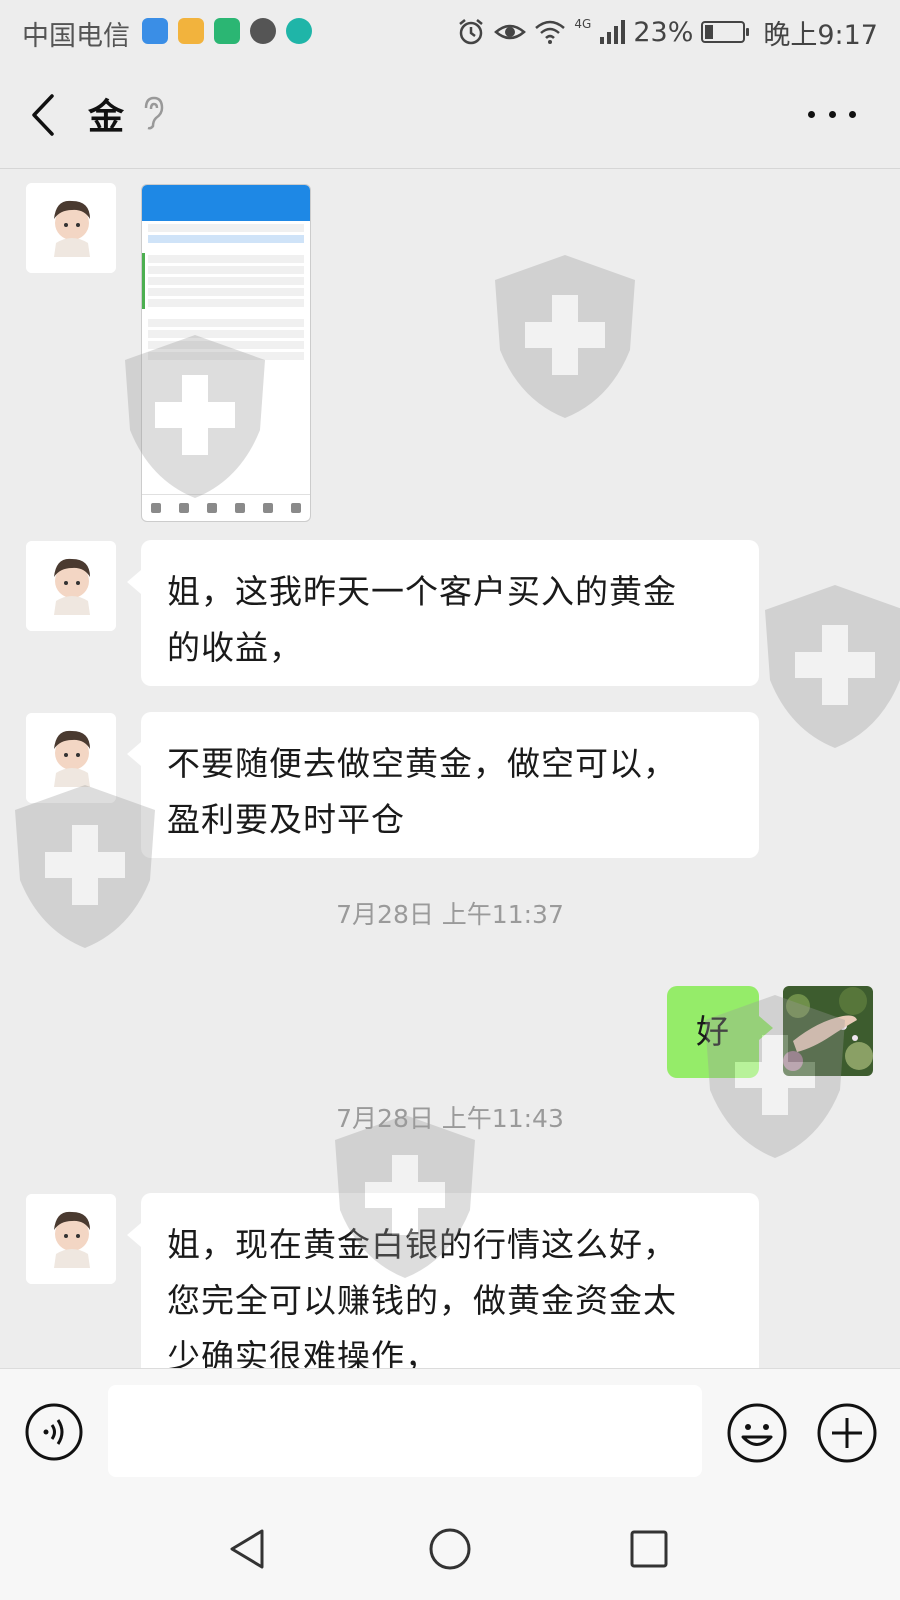 The image size is (900, 1600). I want to click on message-text-line: 姐，这我昨天一个客户买入的黄金, so click(422, 591).